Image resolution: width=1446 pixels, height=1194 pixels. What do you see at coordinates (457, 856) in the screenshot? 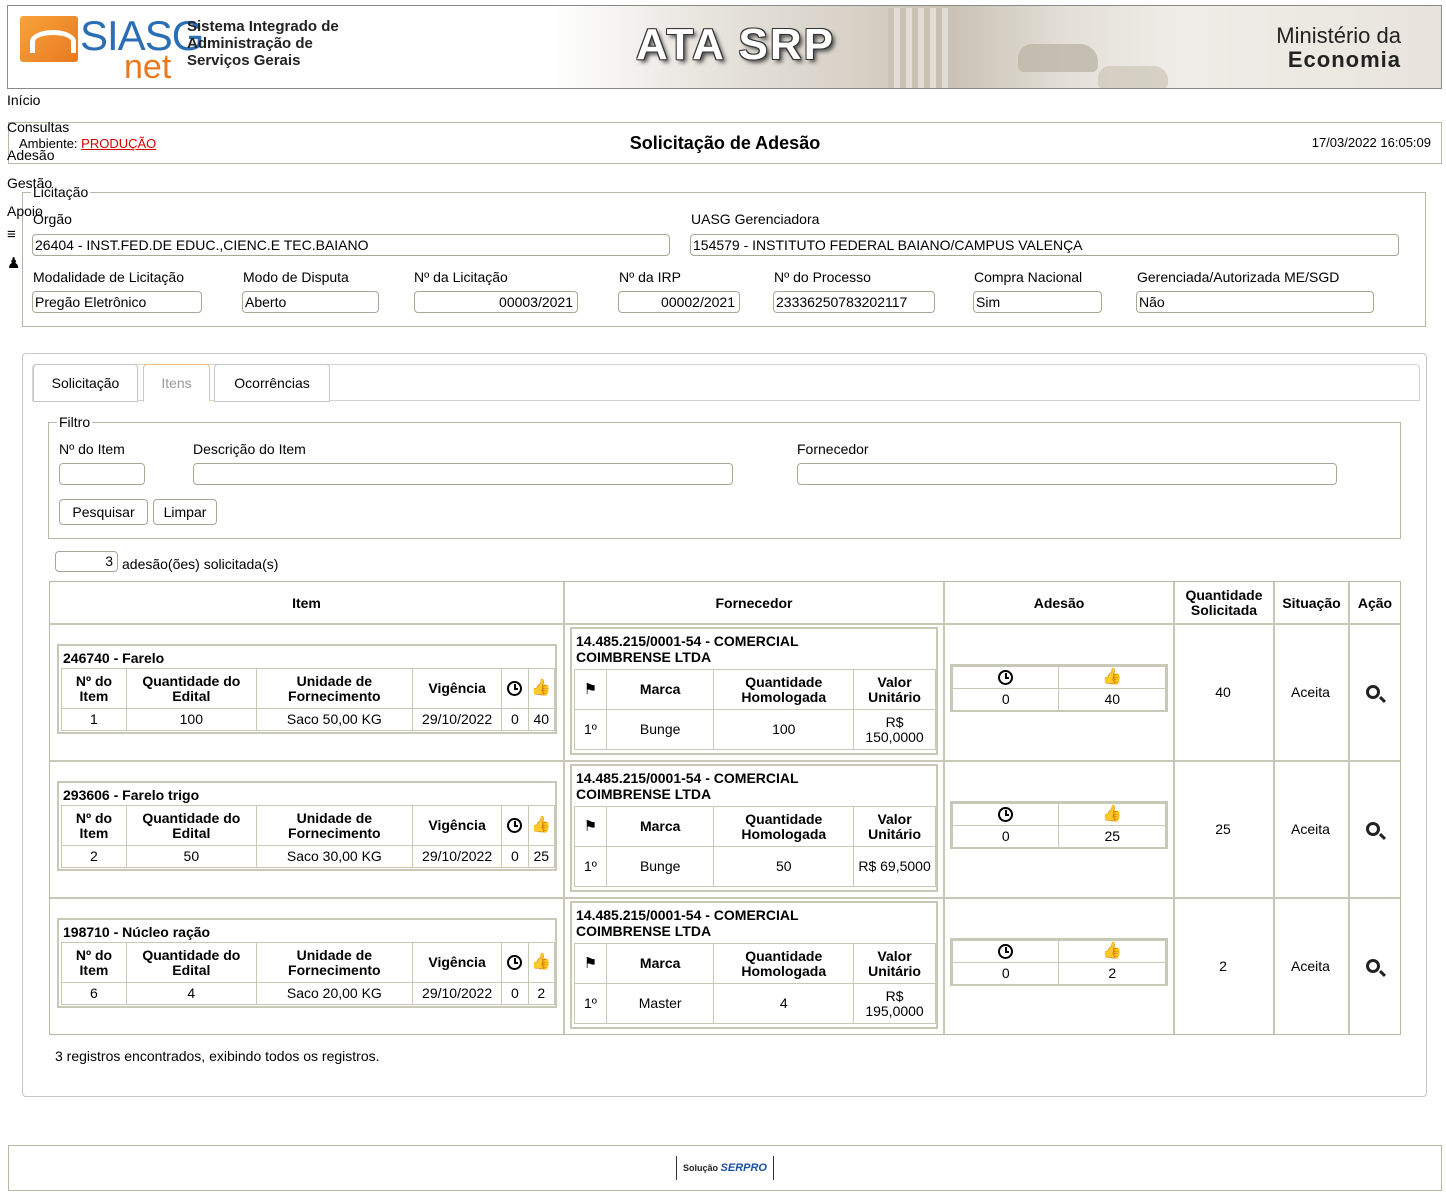
I see `item-vigencia: 29/10/2022` at bounding box center [457, 856].